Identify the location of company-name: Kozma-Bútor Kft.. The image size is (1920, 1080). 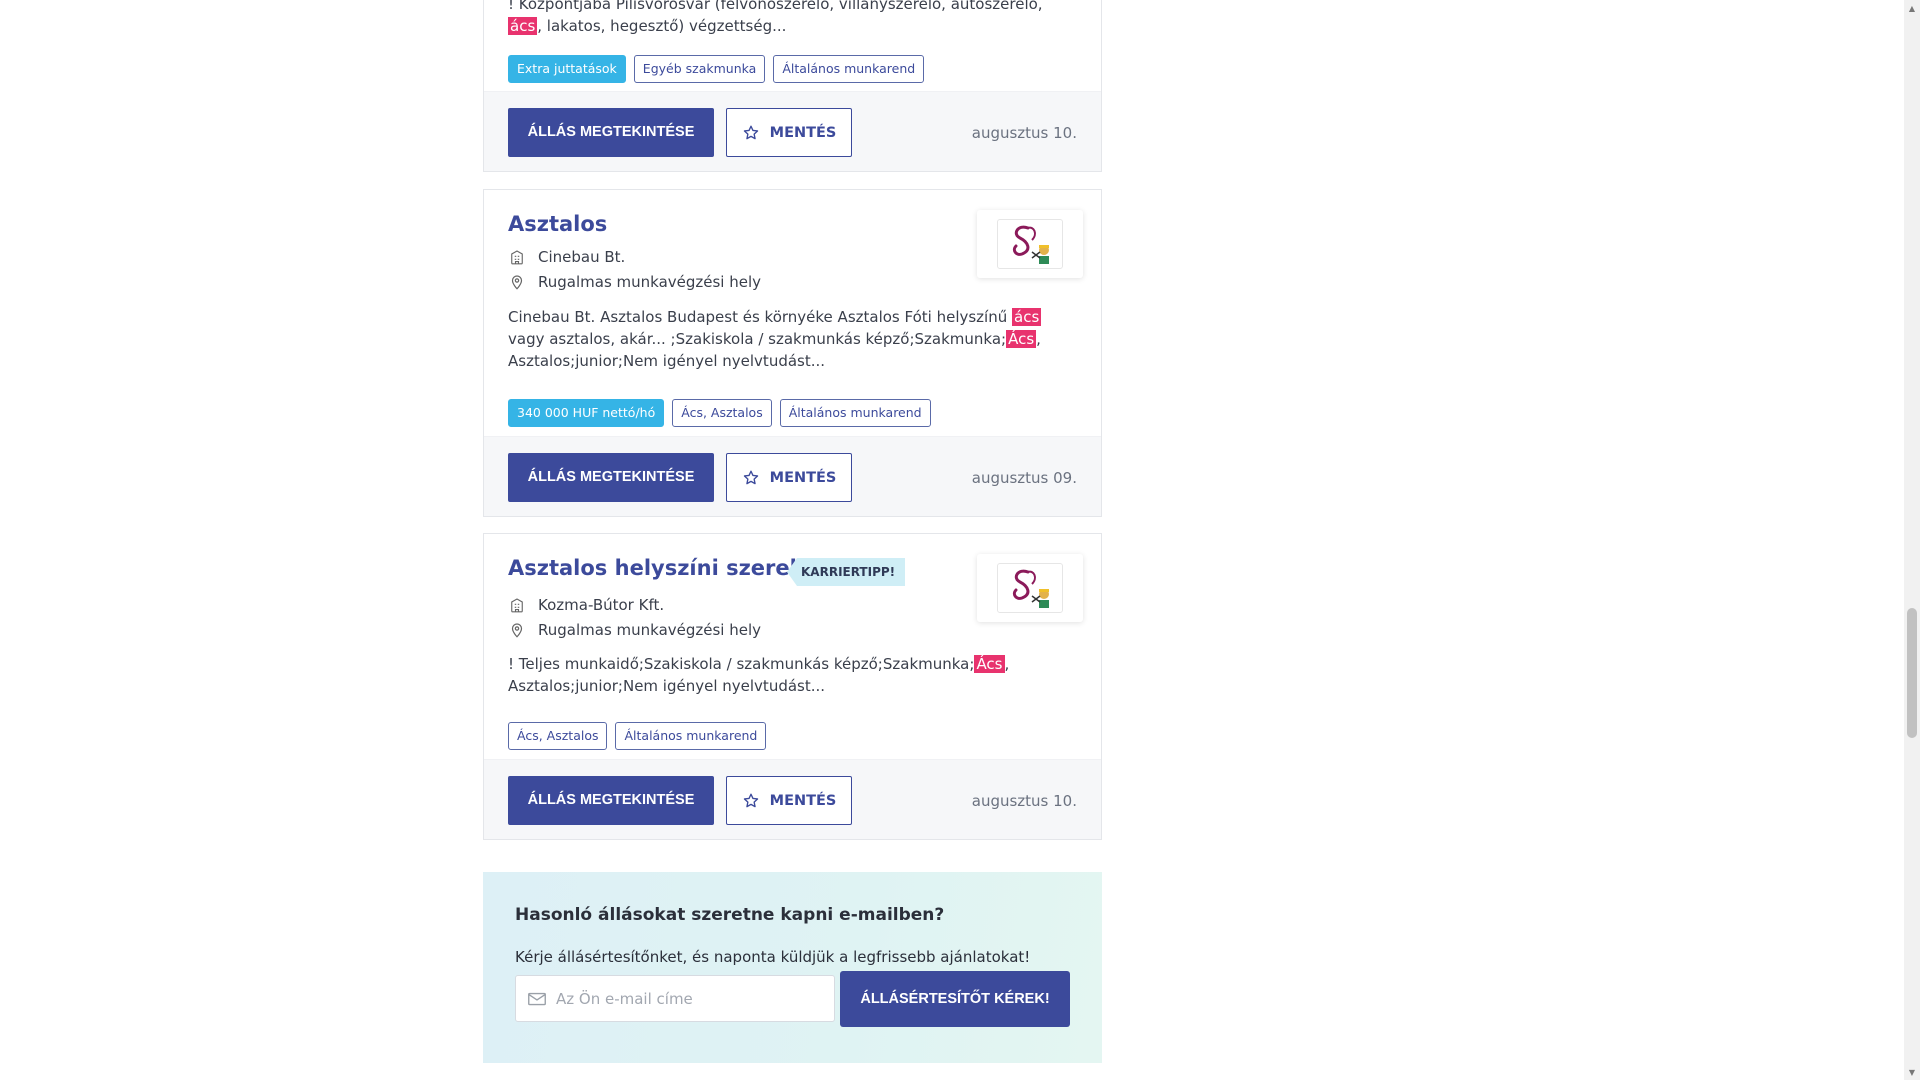
(601, 605).